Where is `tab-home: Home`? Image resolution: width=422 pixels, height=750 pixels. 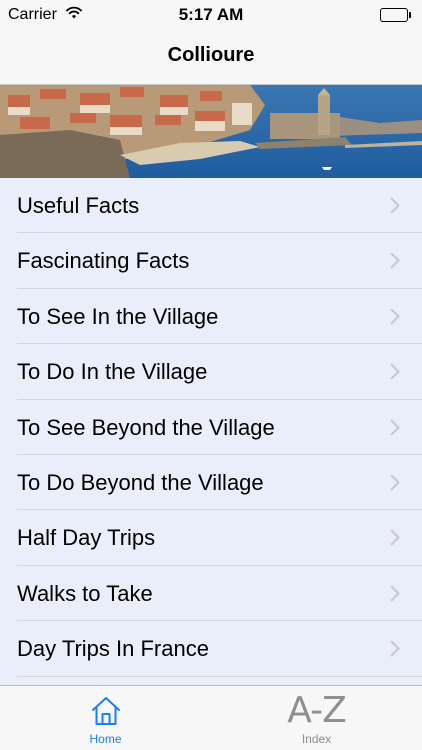 tab-home: Home is located at coordinates (105, 718).